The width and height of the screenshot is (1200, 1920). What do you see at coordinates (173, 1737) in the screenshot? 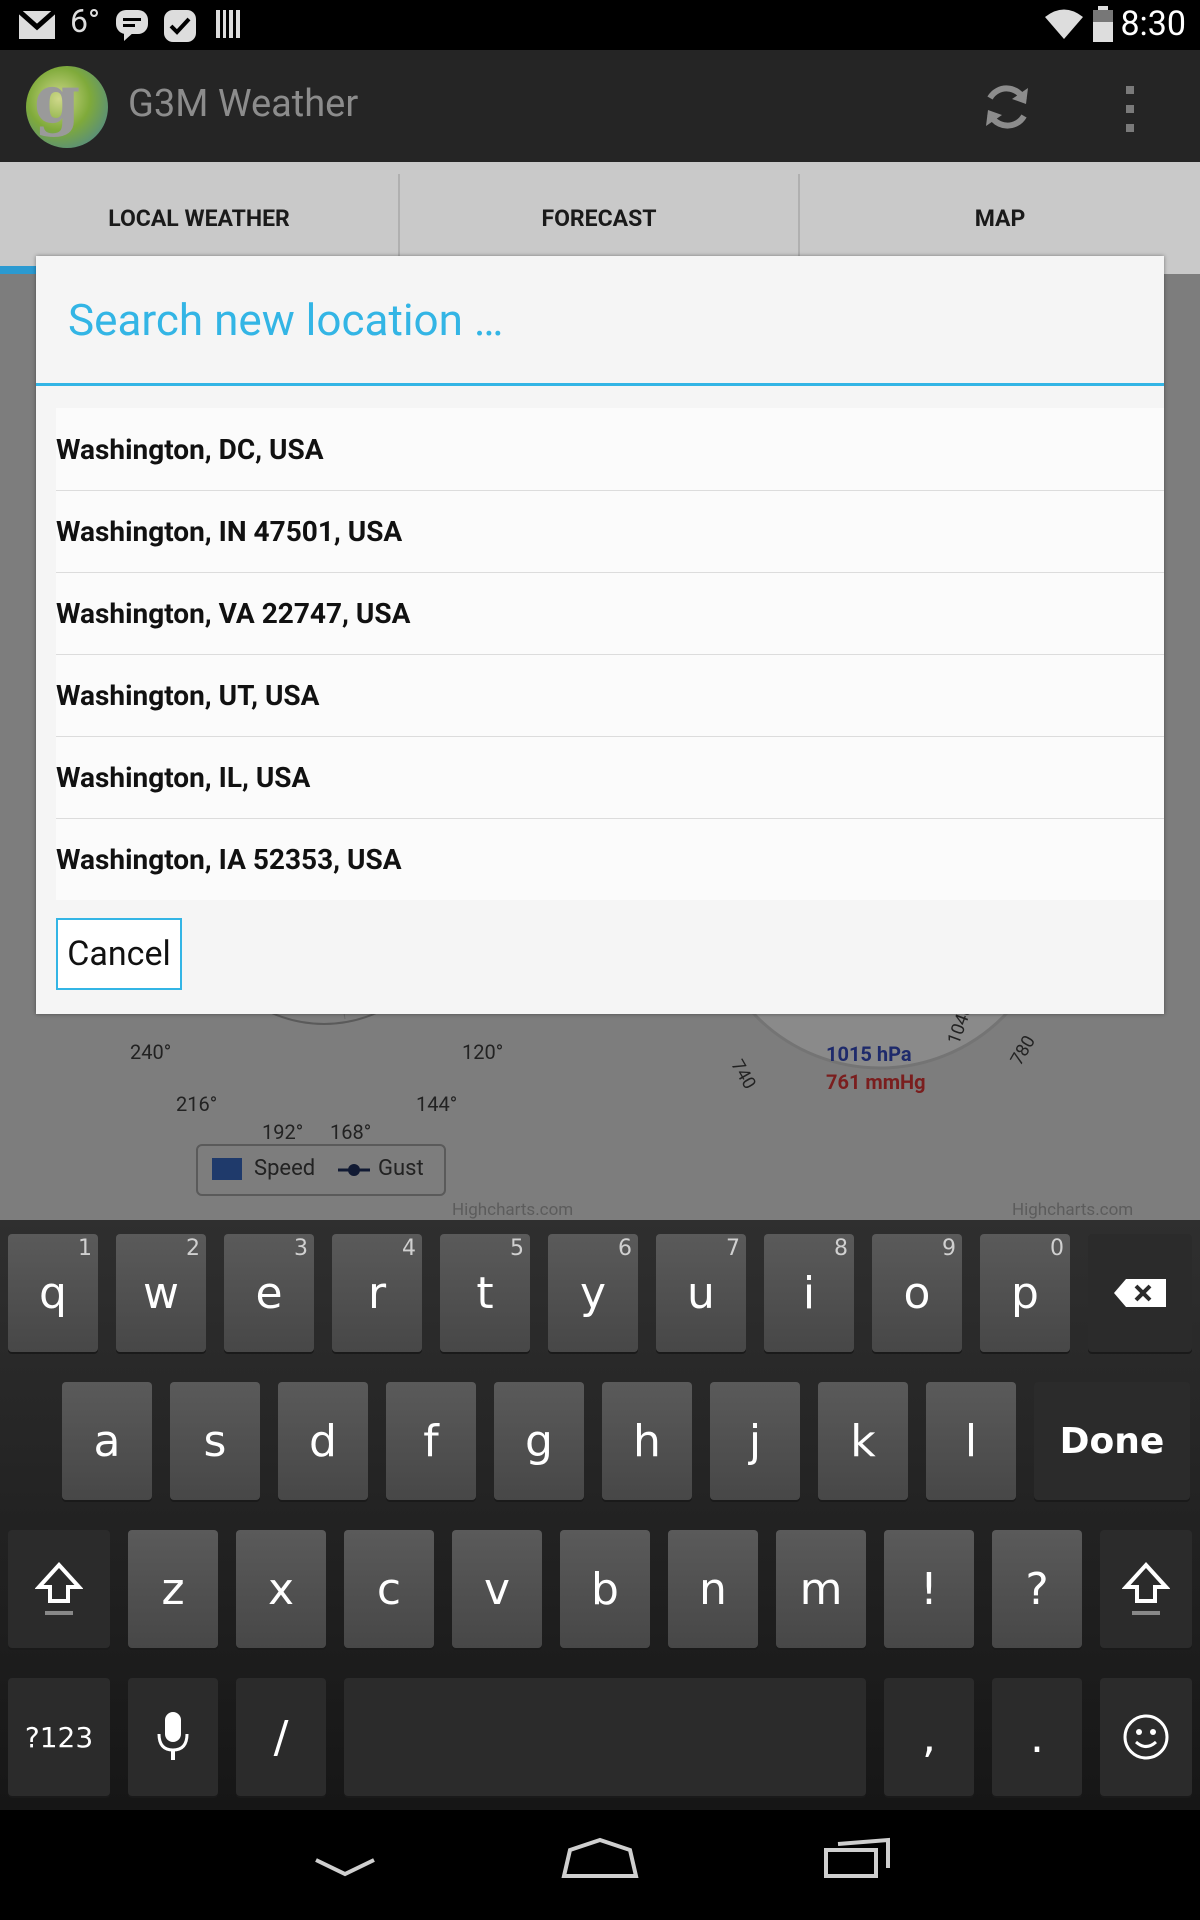
I see `voice-input-key` at bounding box center [173, 1737].